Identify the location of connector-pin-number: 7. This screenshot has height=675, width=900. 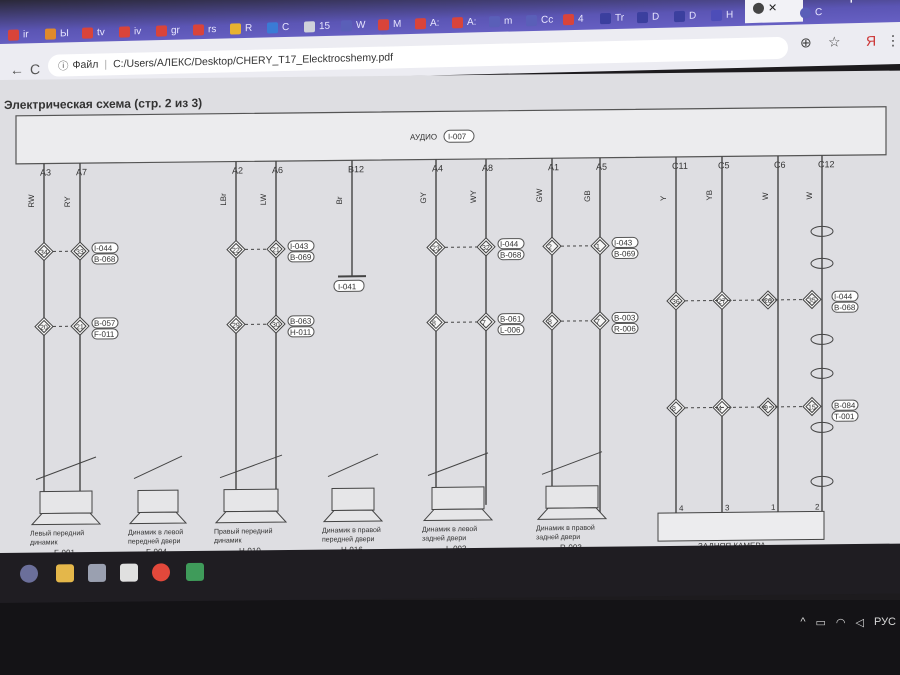
(598, 322).